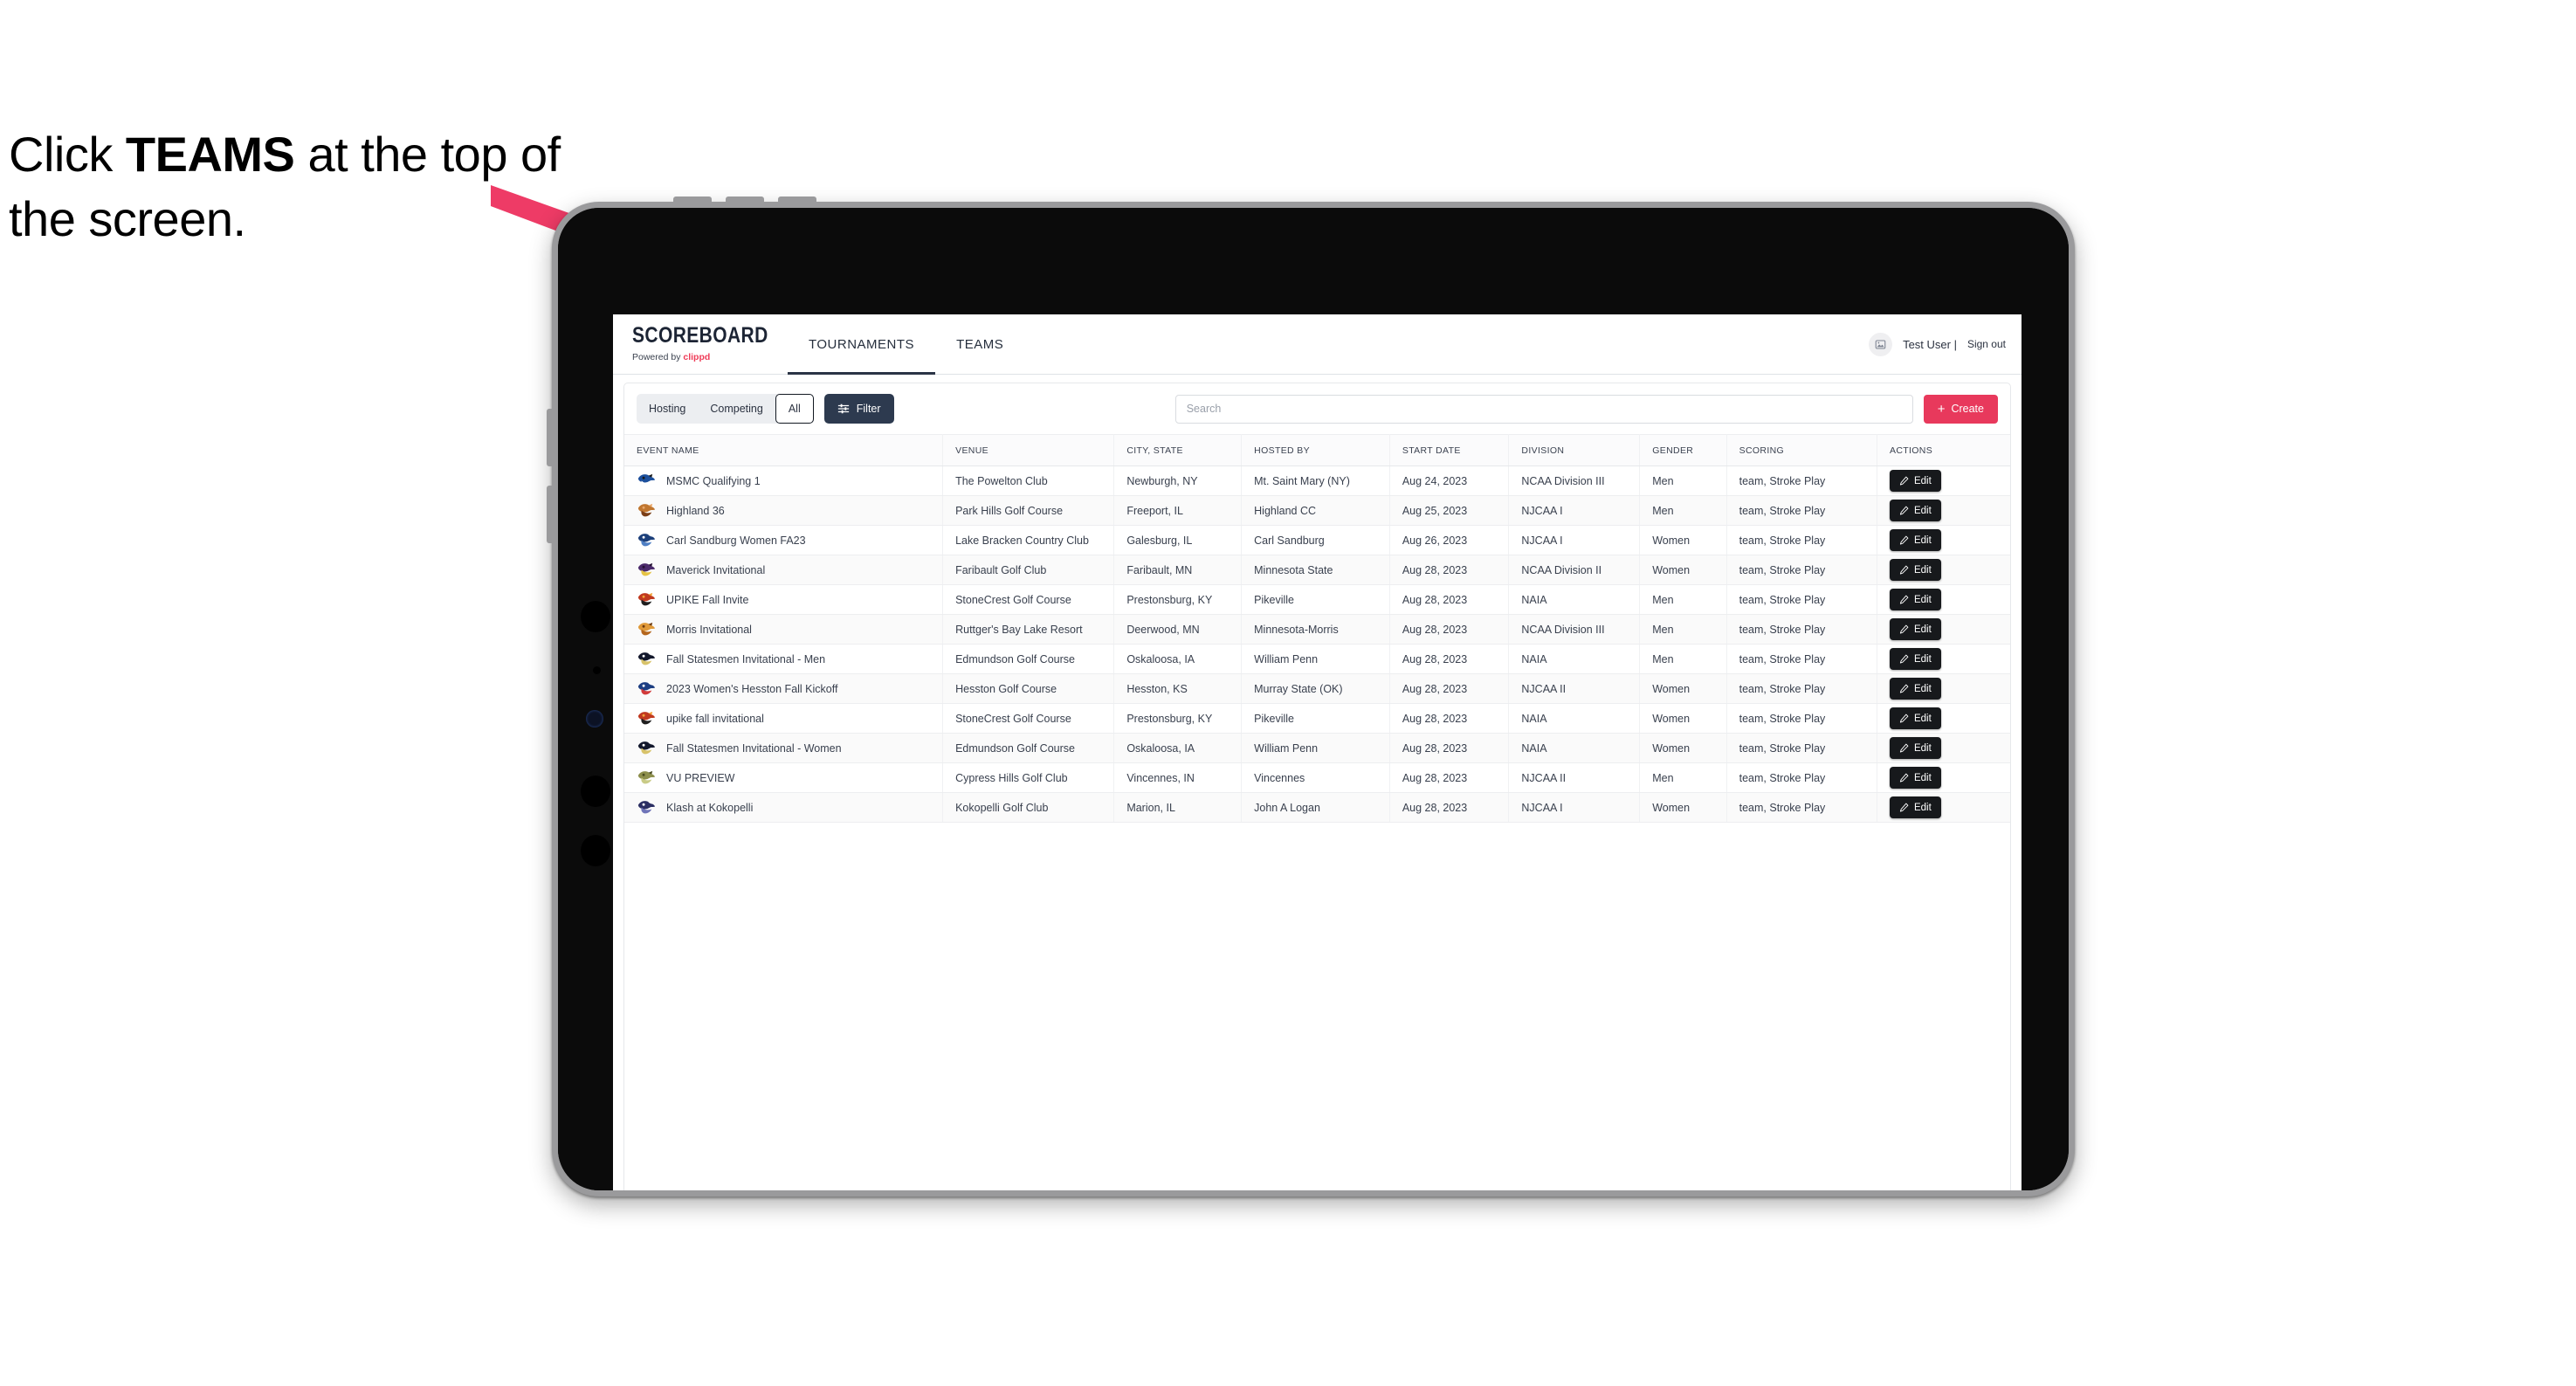  Describe the element at coordinates (1315, 450) in the screenshot. I see `column-header-hosted-by: HOSTED BY` at that location.